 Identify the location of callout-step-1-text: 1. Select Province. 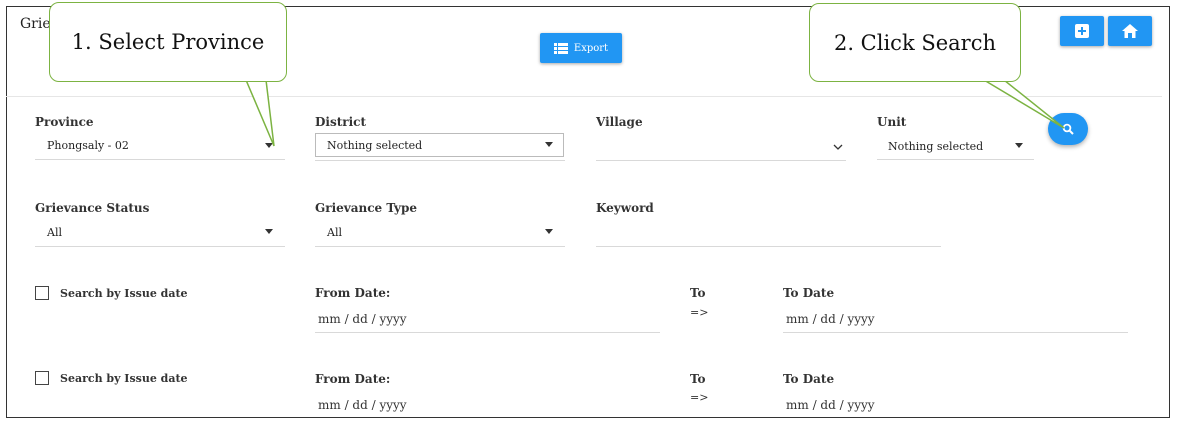
(168, 42).